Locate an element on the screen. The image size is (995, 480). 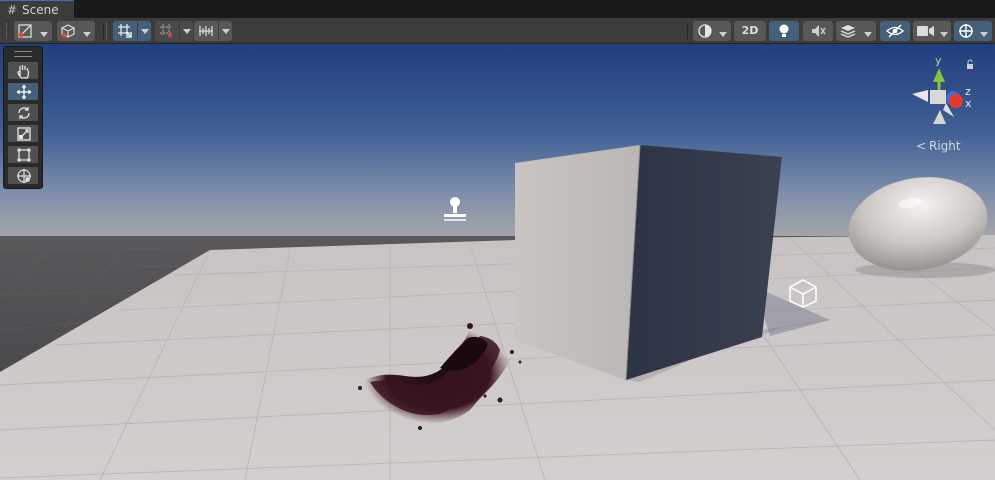
transform-icon is located at coordinates (24, 176).